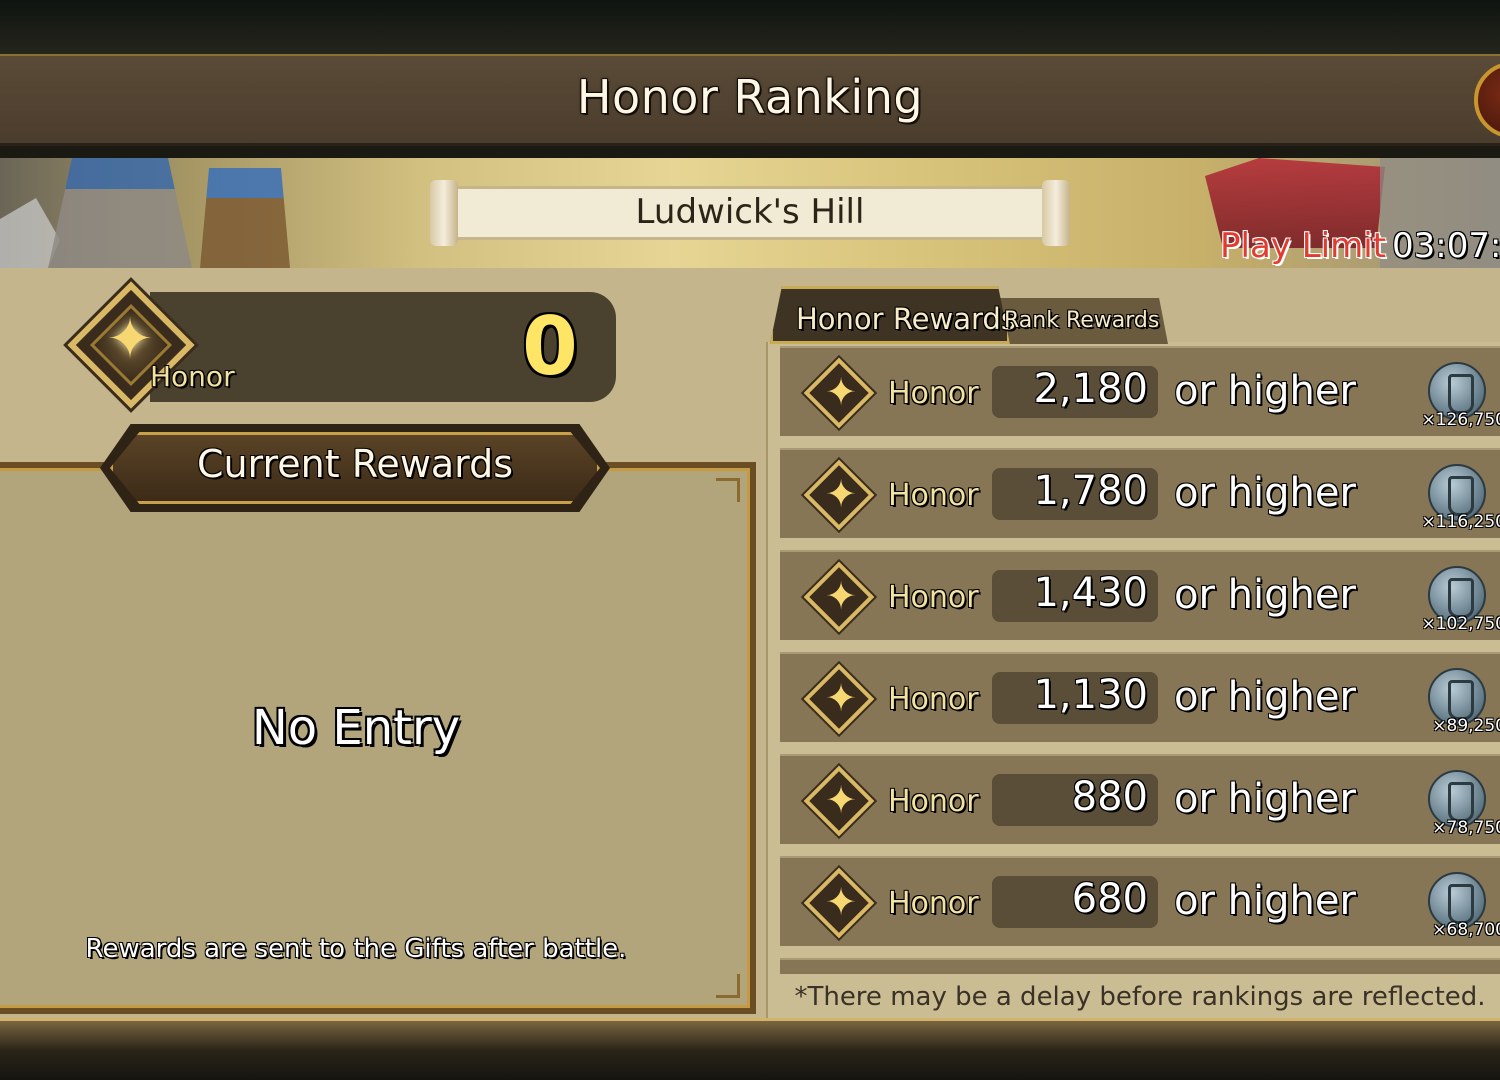 This screenshot has width=1500, height=1080. Describe the element at coordinates (750, 1049) in the screenshot. I see `bottom-strip` at that location.